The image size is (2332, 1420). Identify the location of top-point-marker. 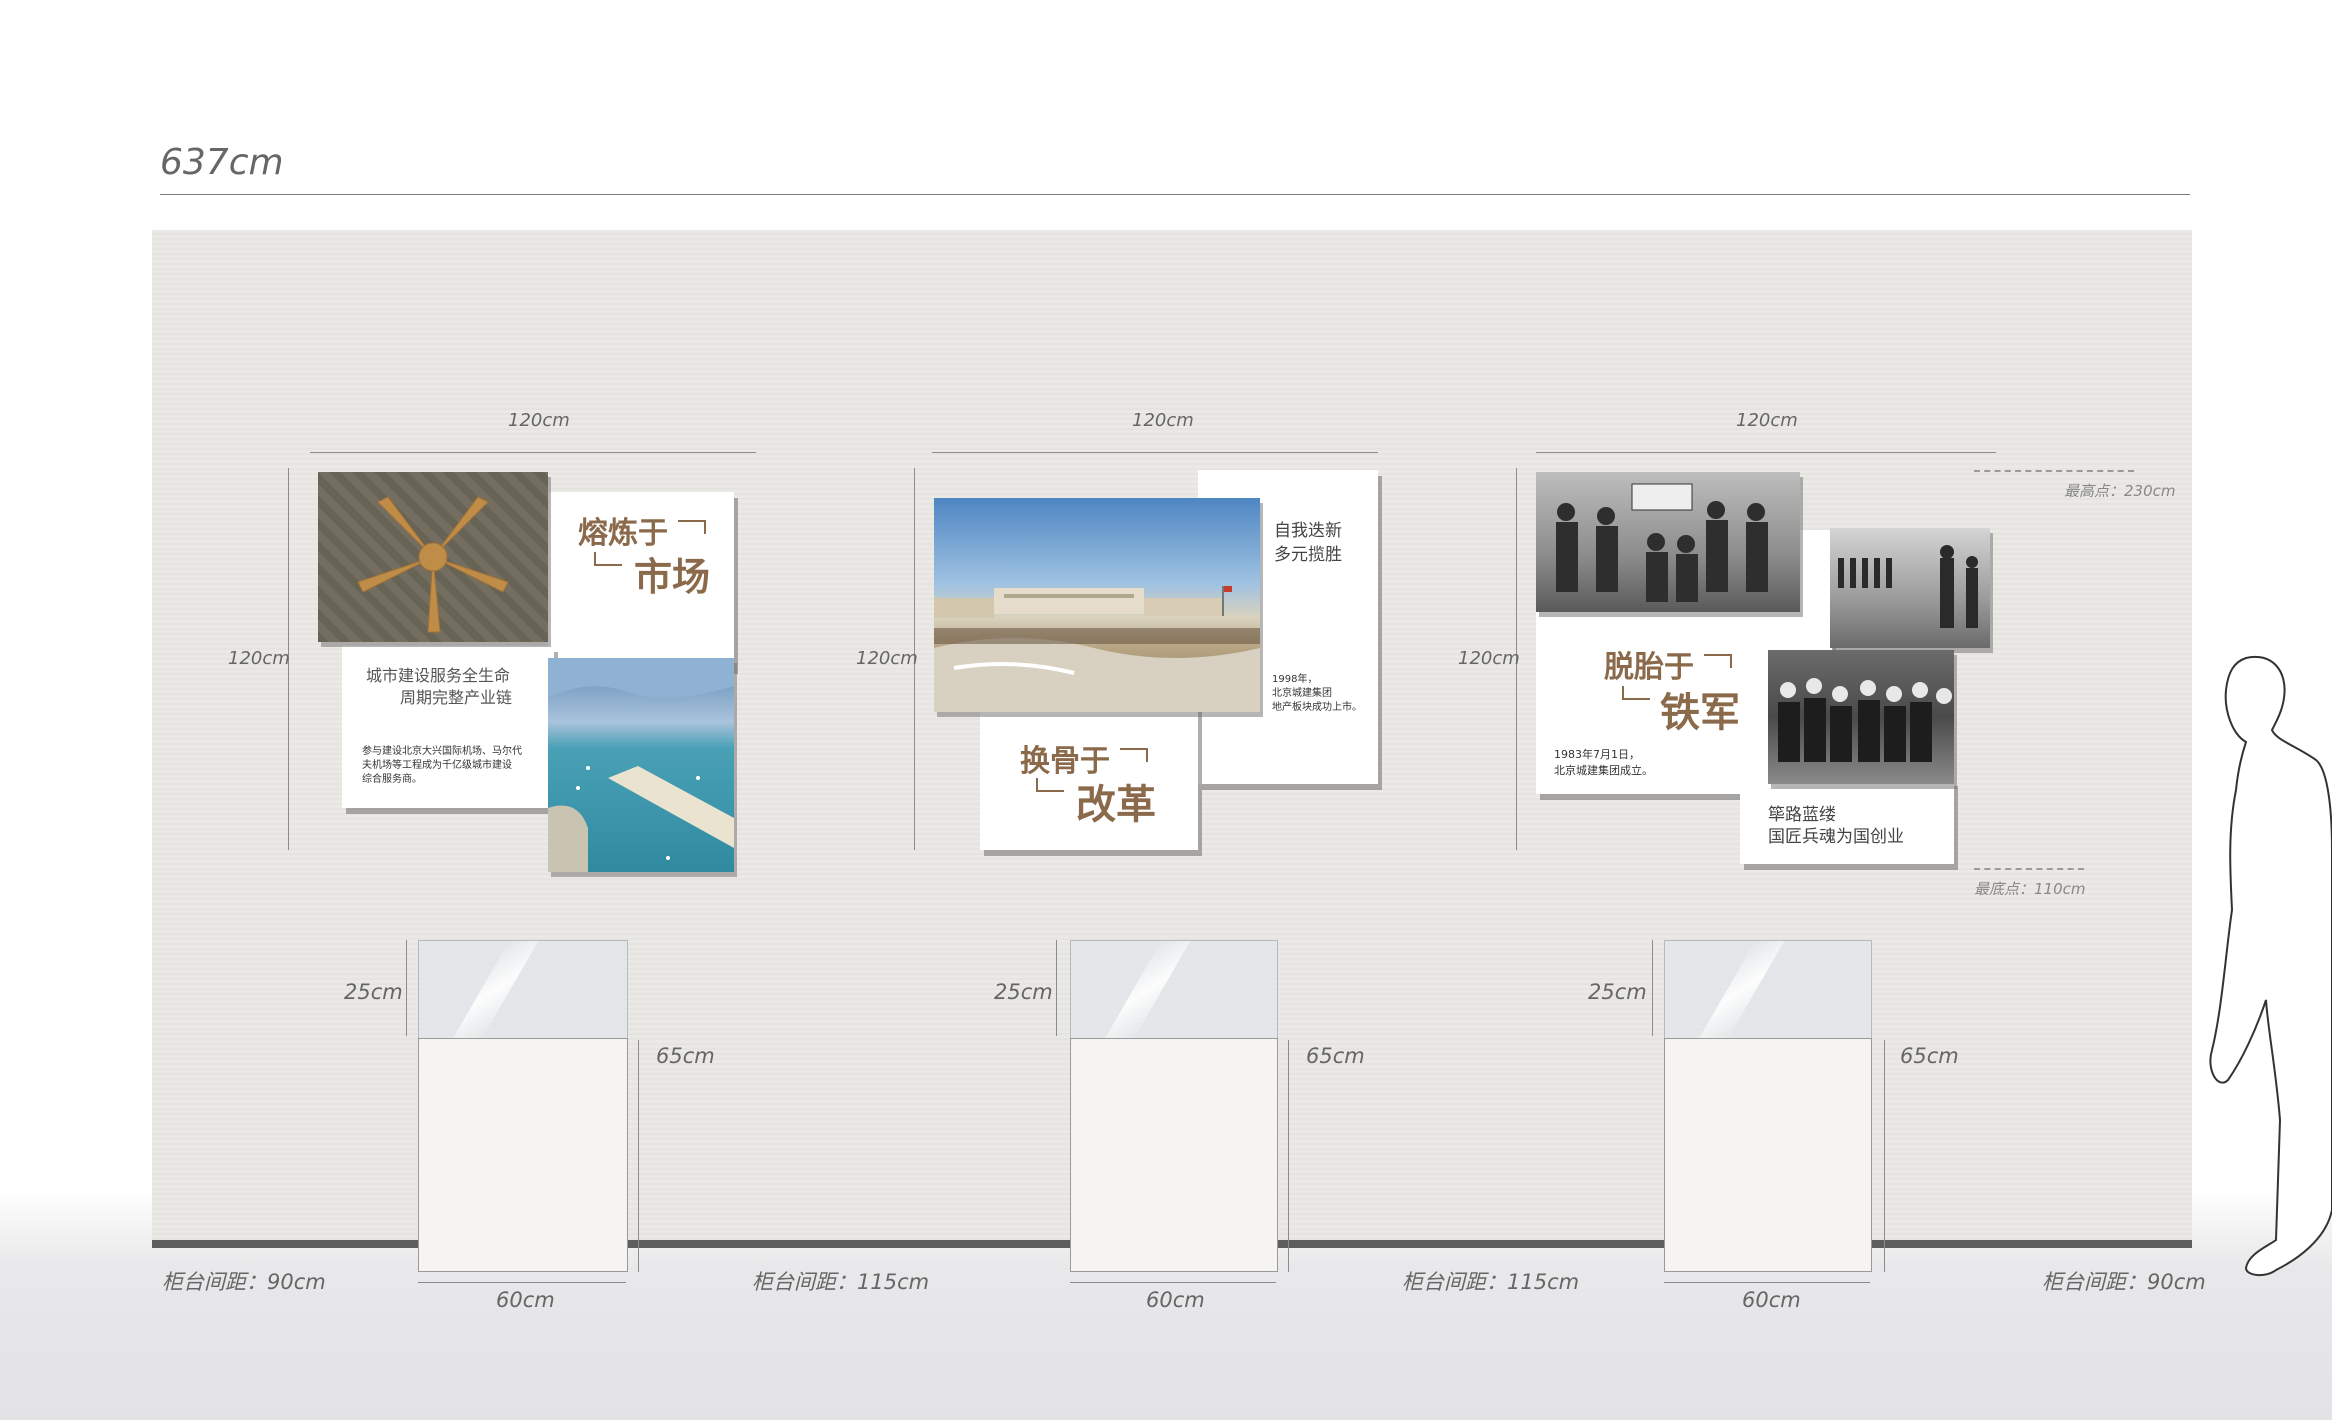
(2054, 471).